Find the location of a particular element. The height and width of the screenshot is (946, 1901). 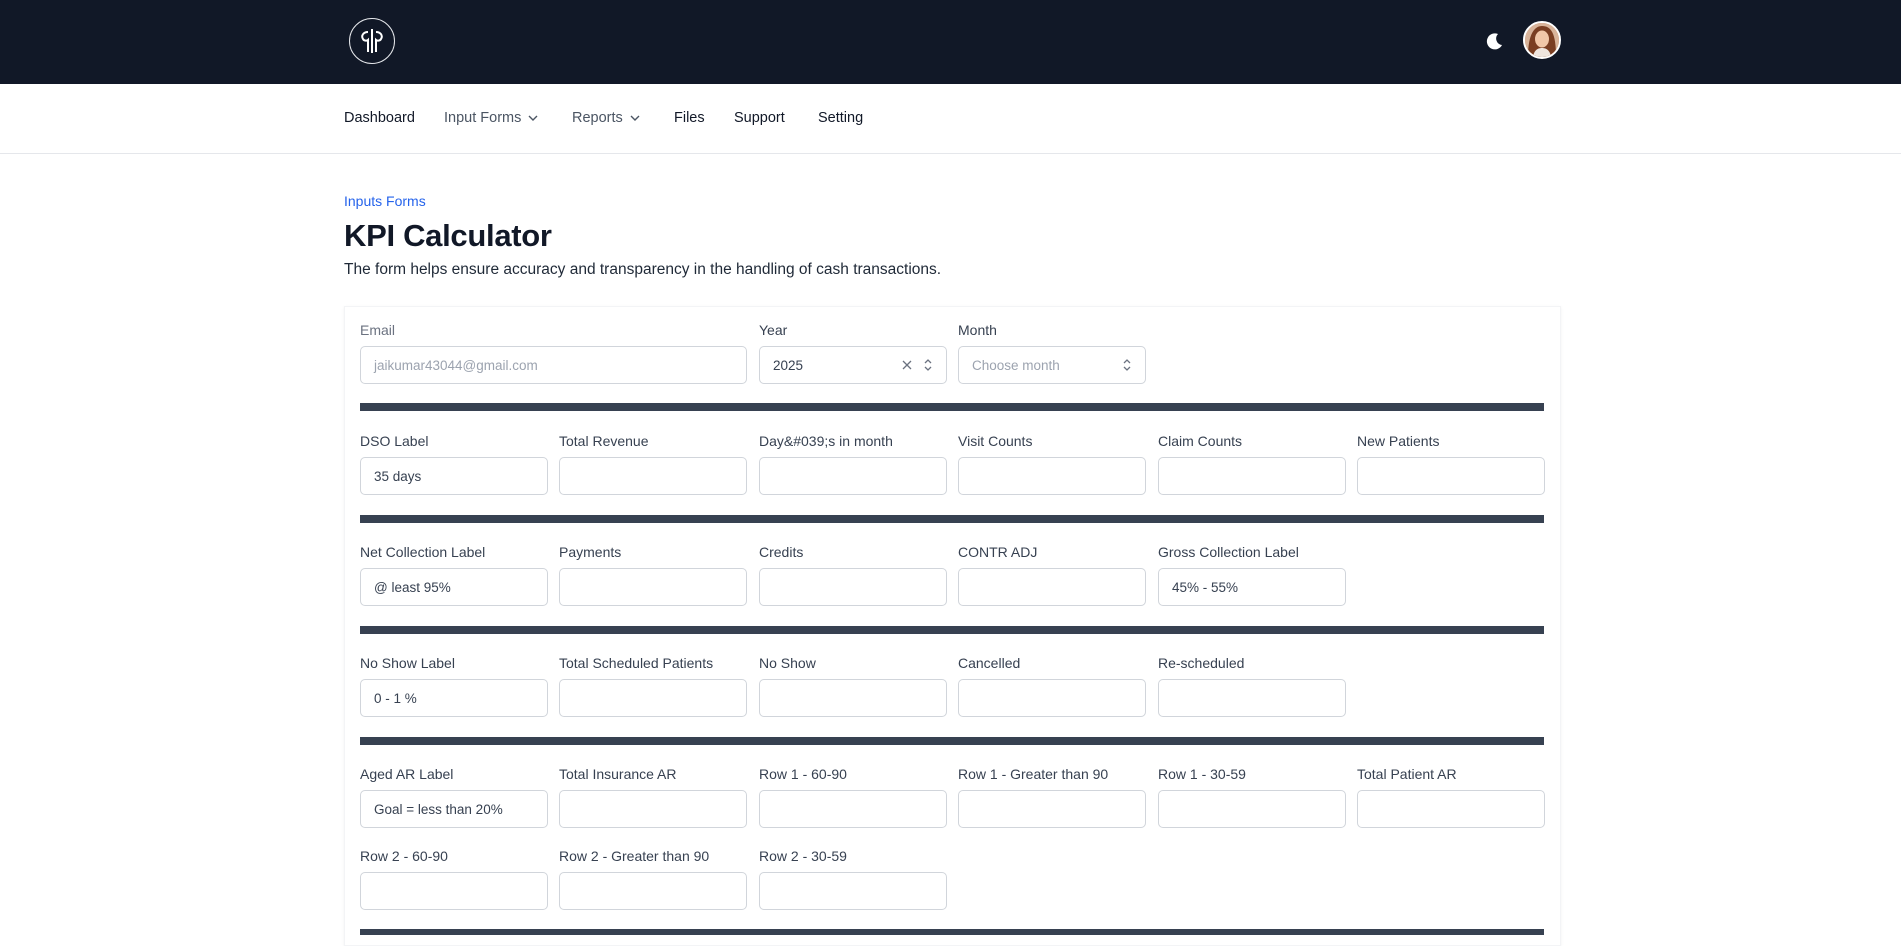

total-patient-ar-input is located at coordinates (1451, 809).